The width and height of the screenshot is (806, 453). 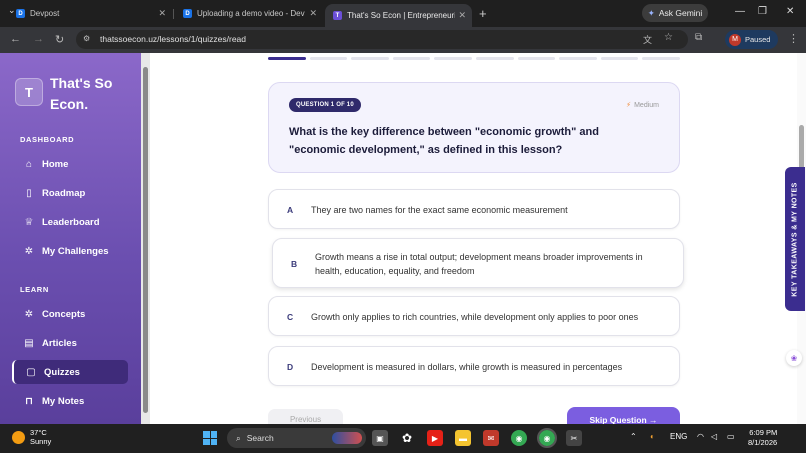 What do you see at coordinates (55, 164) in the screenshot?
I see `sidebar-item-label: Home` at bounding box center [55, 164].